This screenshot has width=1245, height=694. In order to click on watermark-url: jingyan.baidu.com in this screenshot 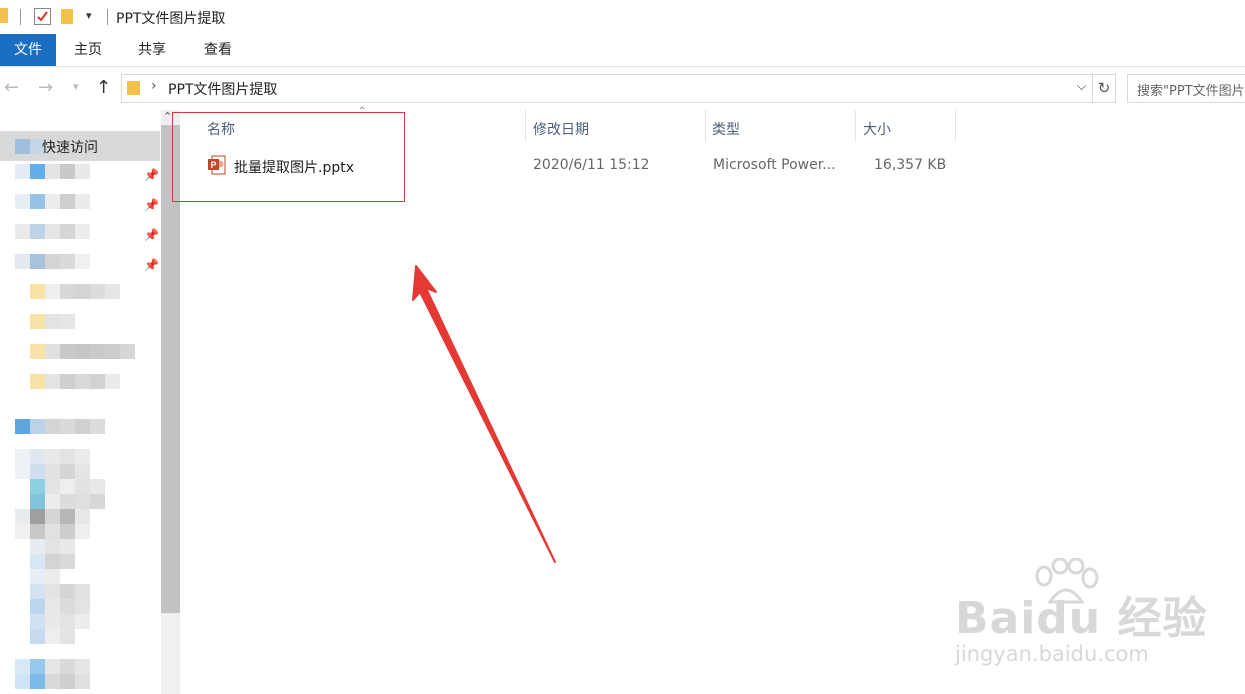, I will do `click(1052, 654)`.